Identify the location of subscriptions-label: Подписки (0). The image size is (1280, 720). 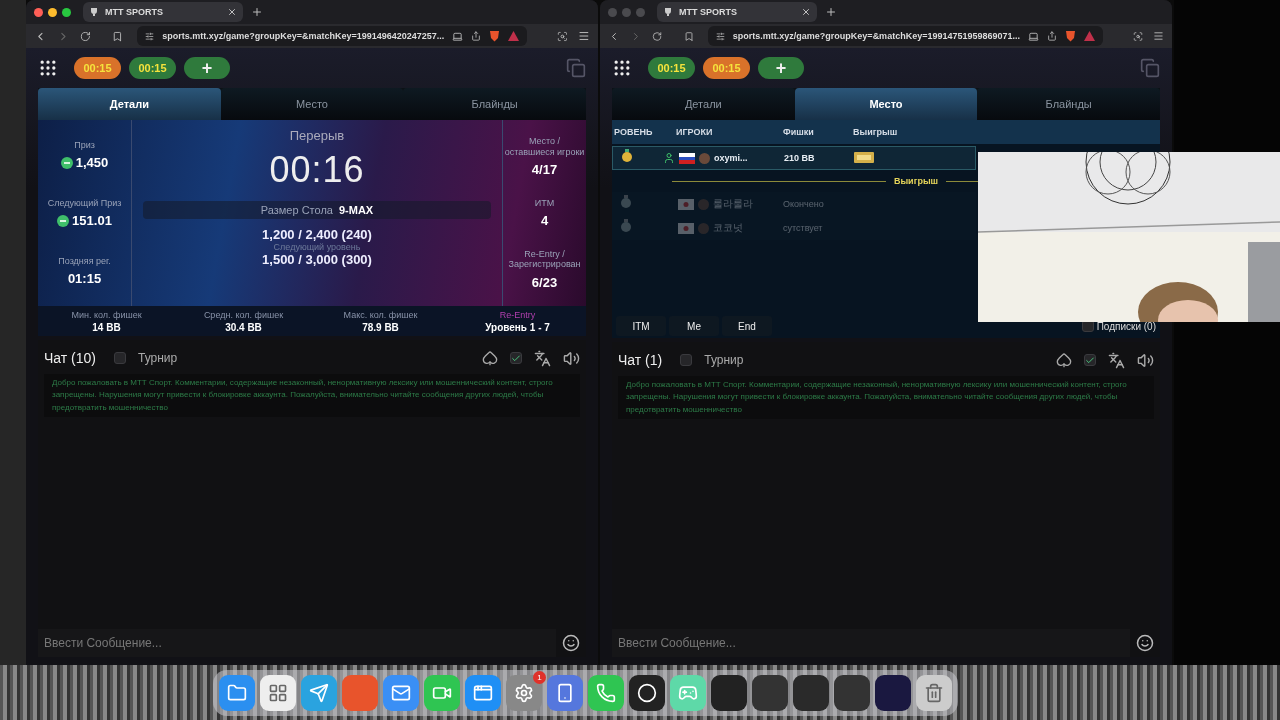
(1126, 326).